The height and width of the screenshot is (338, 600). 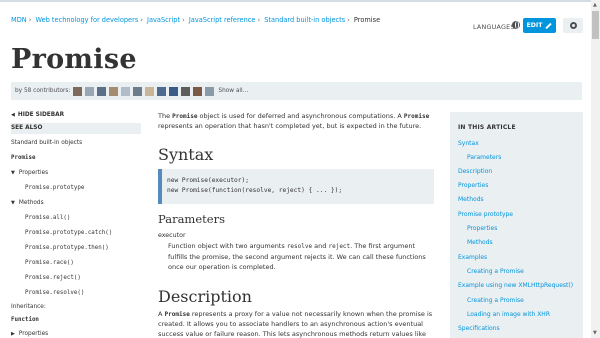 What do you see at coordinates (186, 154) in the screenshot?
I see `syntax-heading: Syntax` at bounding box center [186, 154].